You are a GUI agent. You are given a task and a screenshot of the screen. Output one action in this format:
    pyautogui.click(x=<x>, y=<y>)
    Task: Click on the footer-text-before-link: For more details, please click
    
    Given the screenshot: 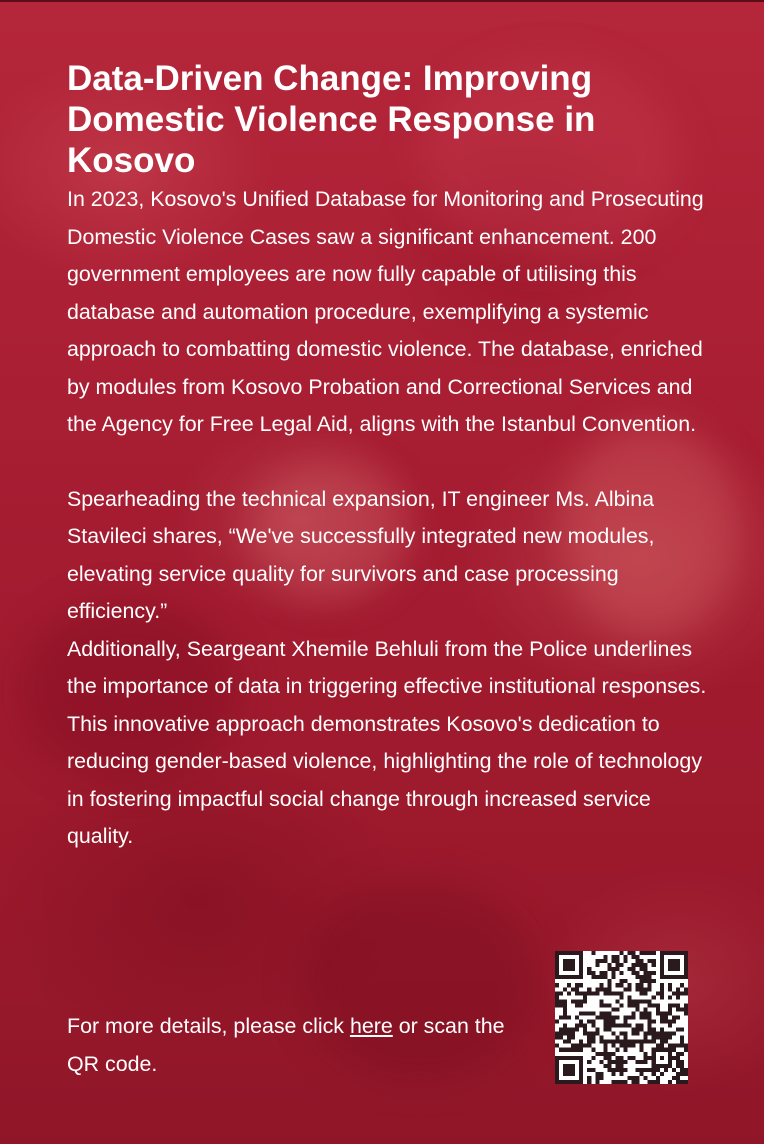 What is the action you would take?
    pyautogui.click(x=208, y=1026)
    